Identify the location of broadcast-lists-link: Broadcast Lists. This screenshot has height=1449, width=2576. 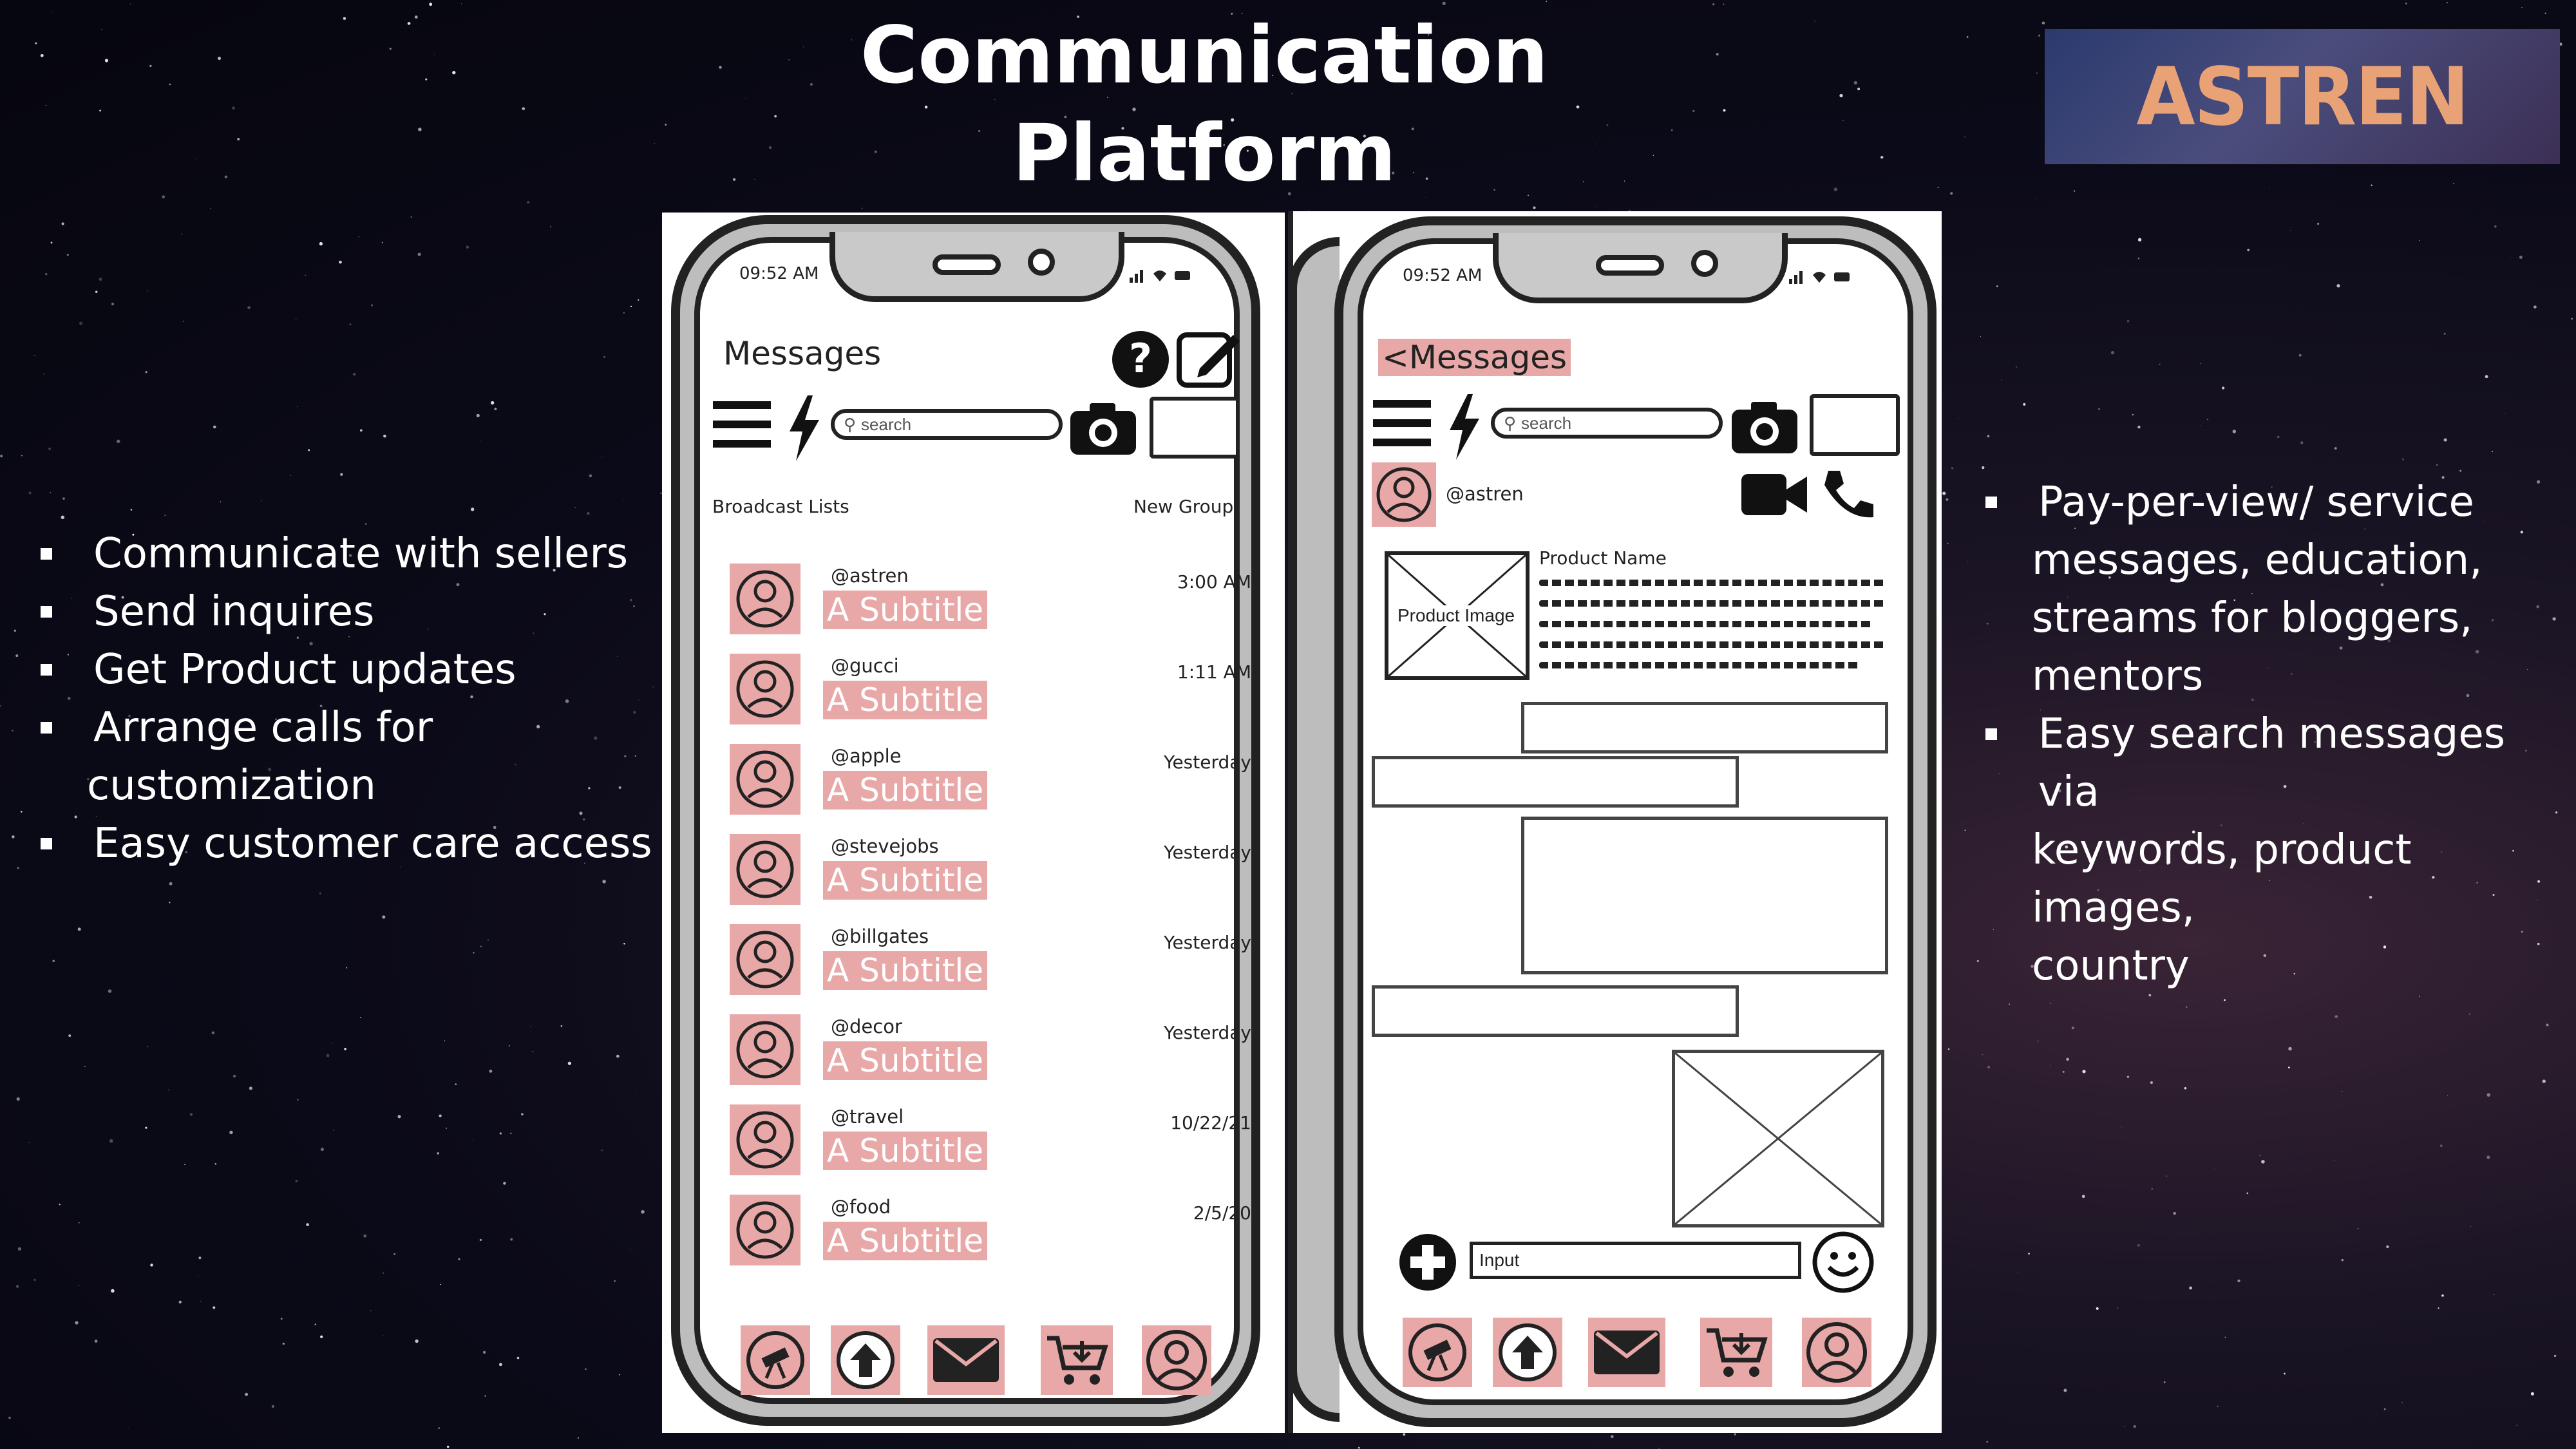
(781, 507).